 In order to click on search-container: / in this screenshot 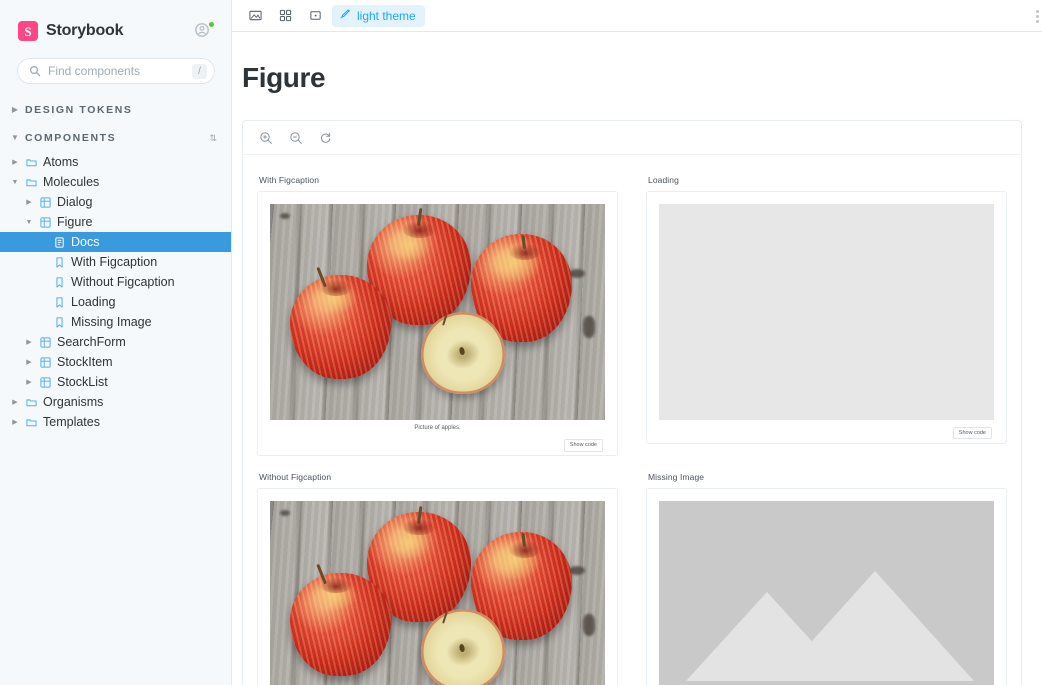, I will do `click(115, 65)`.